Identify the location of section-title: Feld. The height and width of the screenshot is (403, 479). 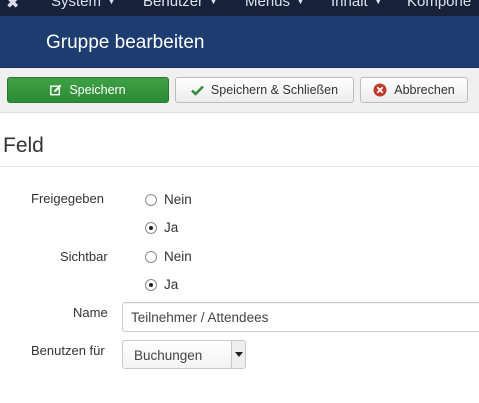
(23, 145).